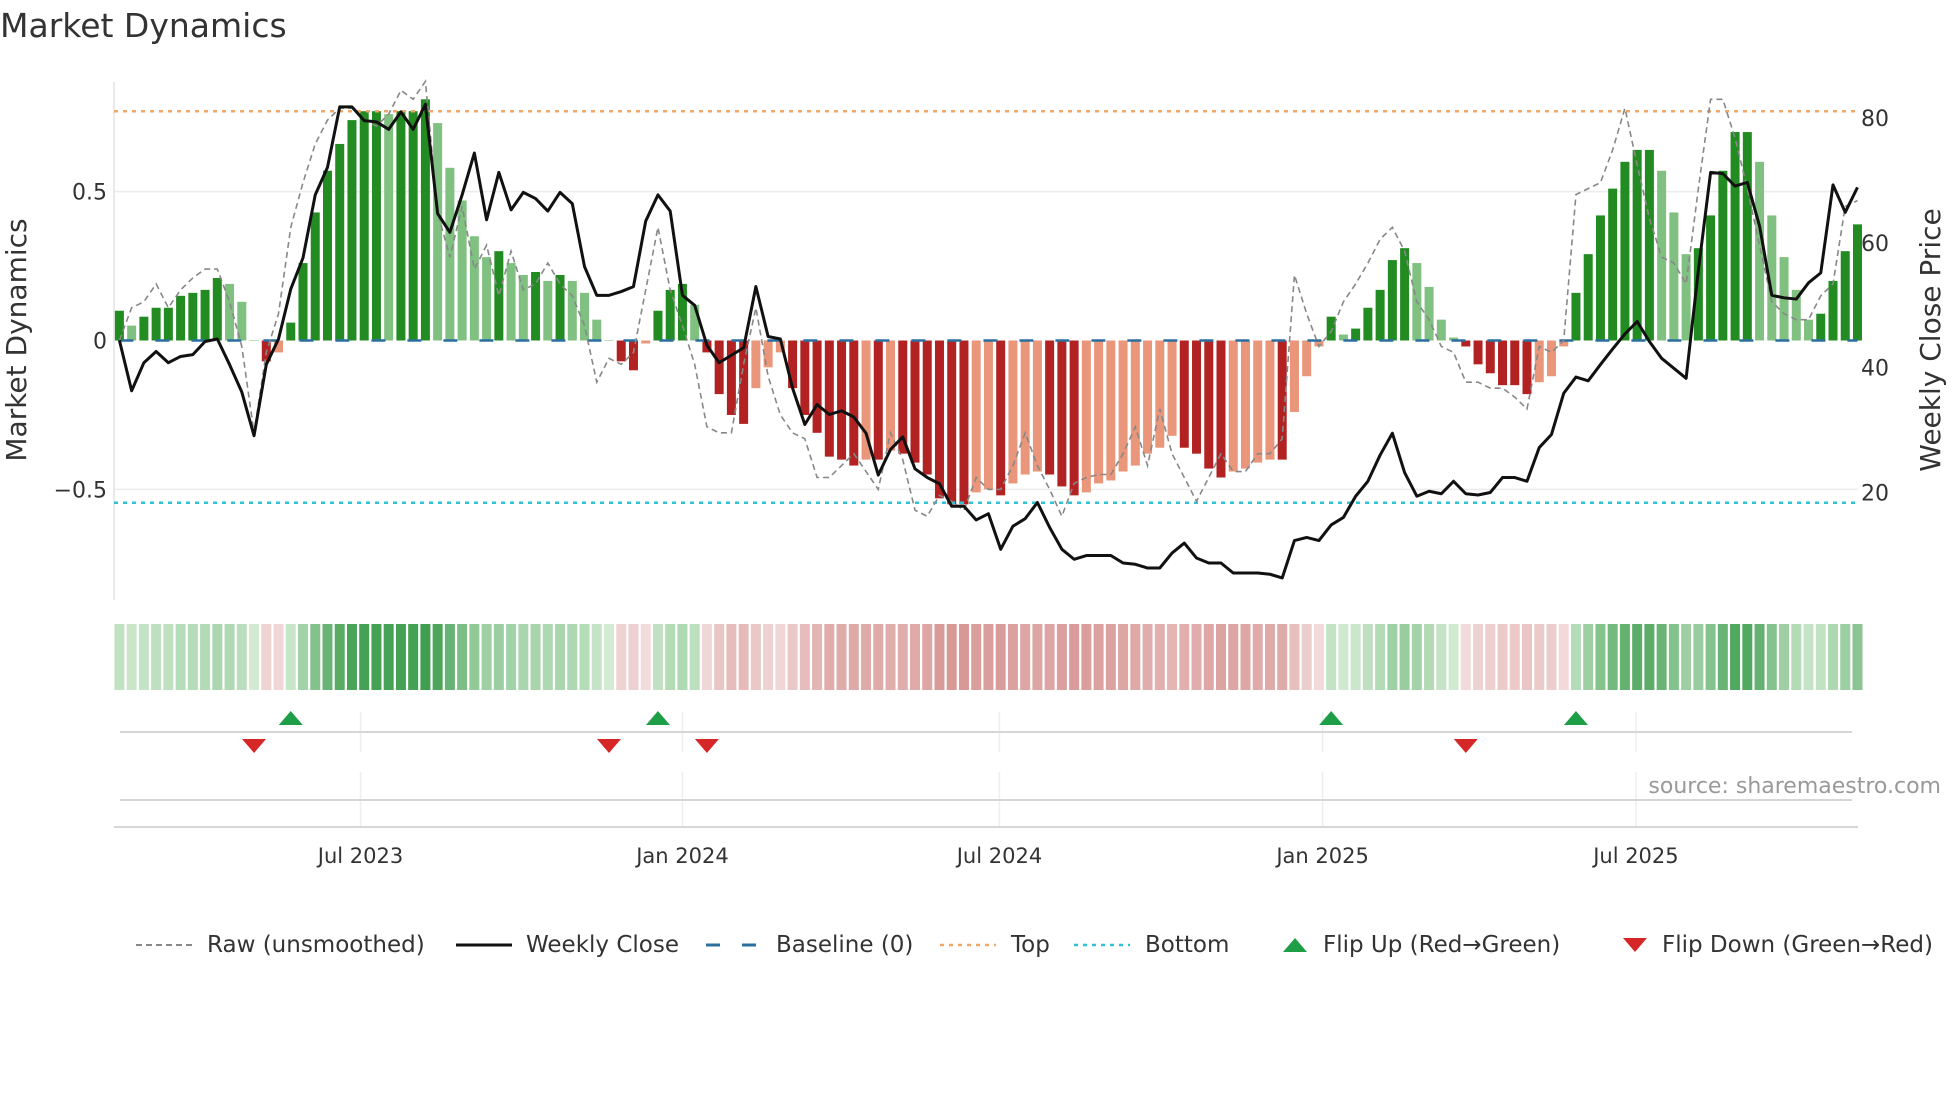  Describe the element at coordinates (165, 945) in the screenshot. I see `legend-icon-dashed-gray-line` at that location.